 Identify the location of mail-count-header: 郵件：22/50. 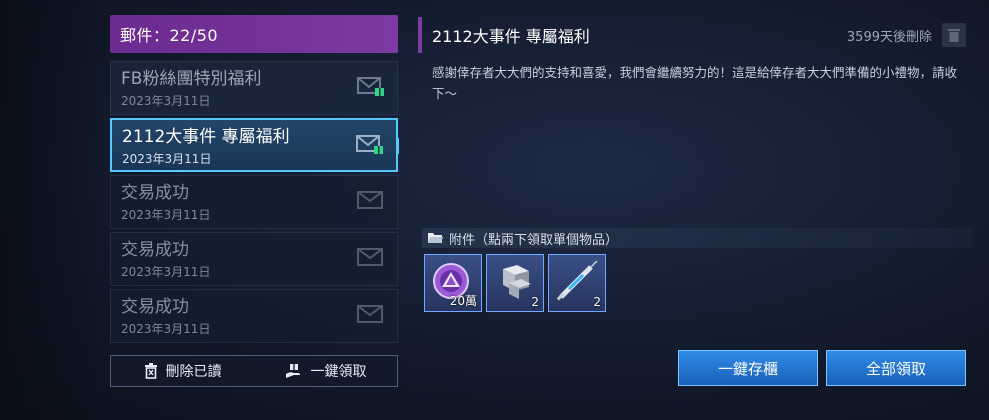
(254, 34).